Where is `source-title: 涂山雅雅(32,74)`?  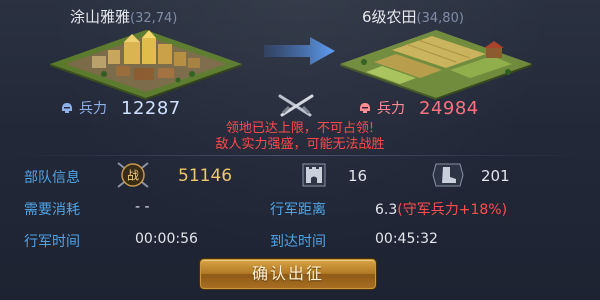
source-title: 涂山雅雅(32,74) is located at coordinates (123, 16).